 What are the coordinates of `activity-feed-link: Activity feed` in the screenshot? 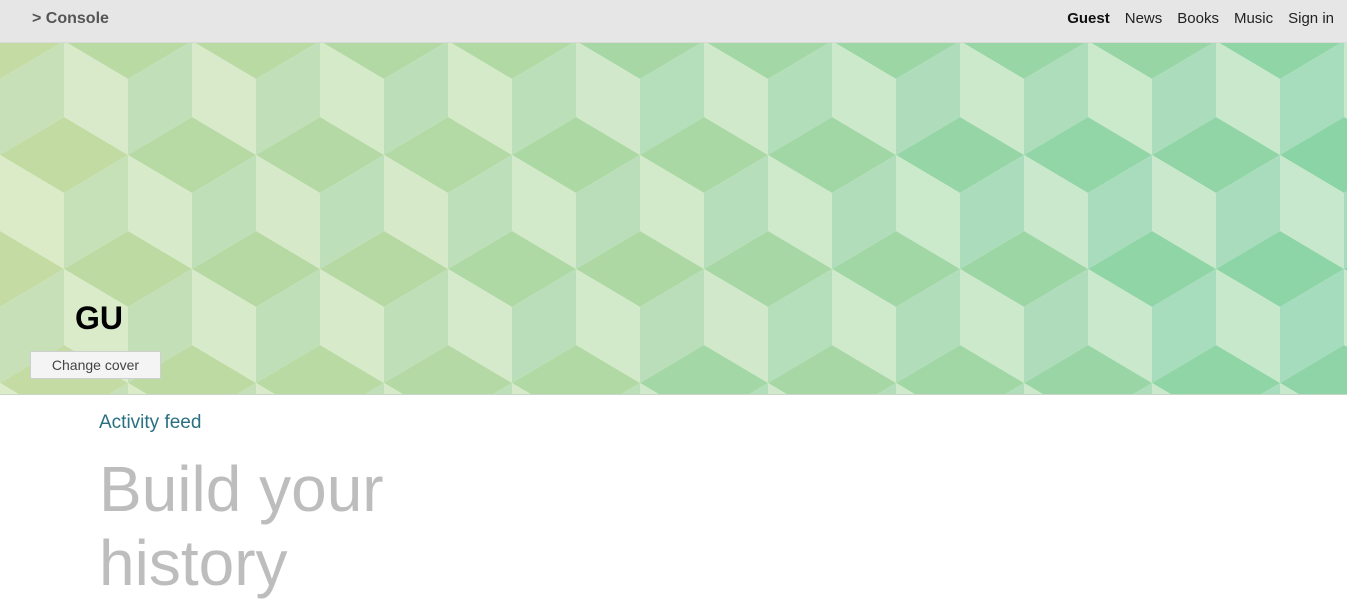 It's located at (150, 423).